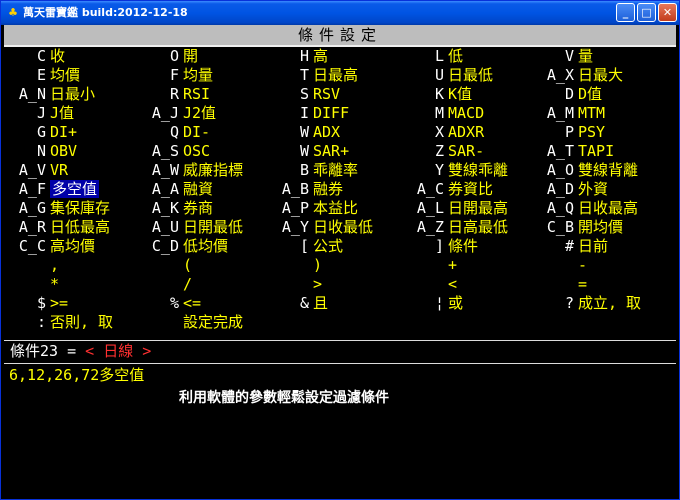 This screenshot has height=500, width=680. I want to click on condition-item: RSI, so click(196, 94).